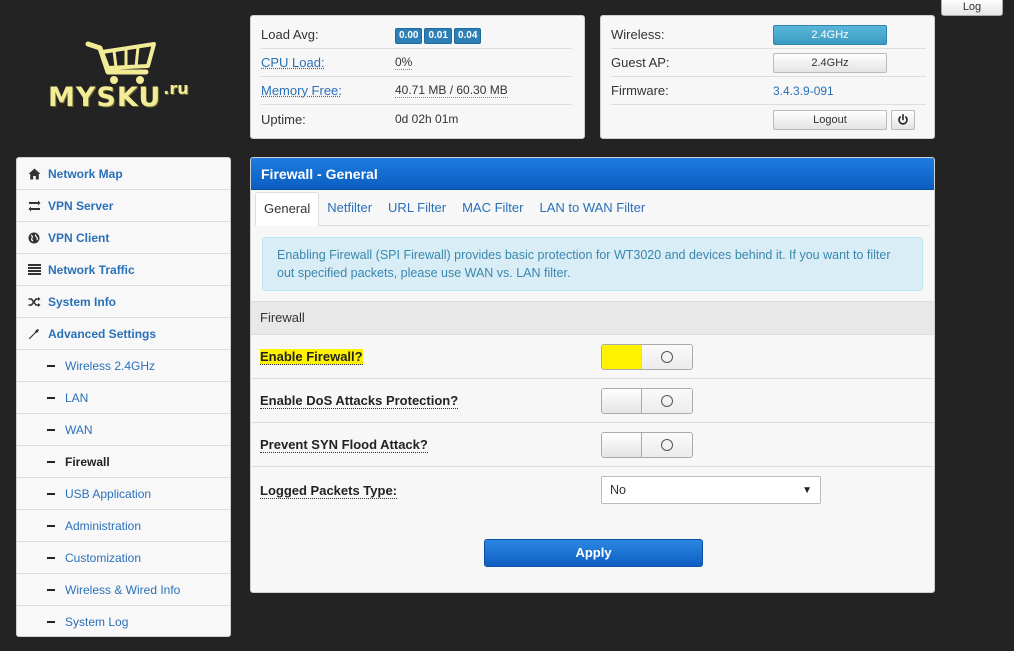  What do you see at coordinates (110, 365) in the screenshot?
I see `sidebar-subitem-label: Wireless 2.4GHz` at bounding box center [110, 365].